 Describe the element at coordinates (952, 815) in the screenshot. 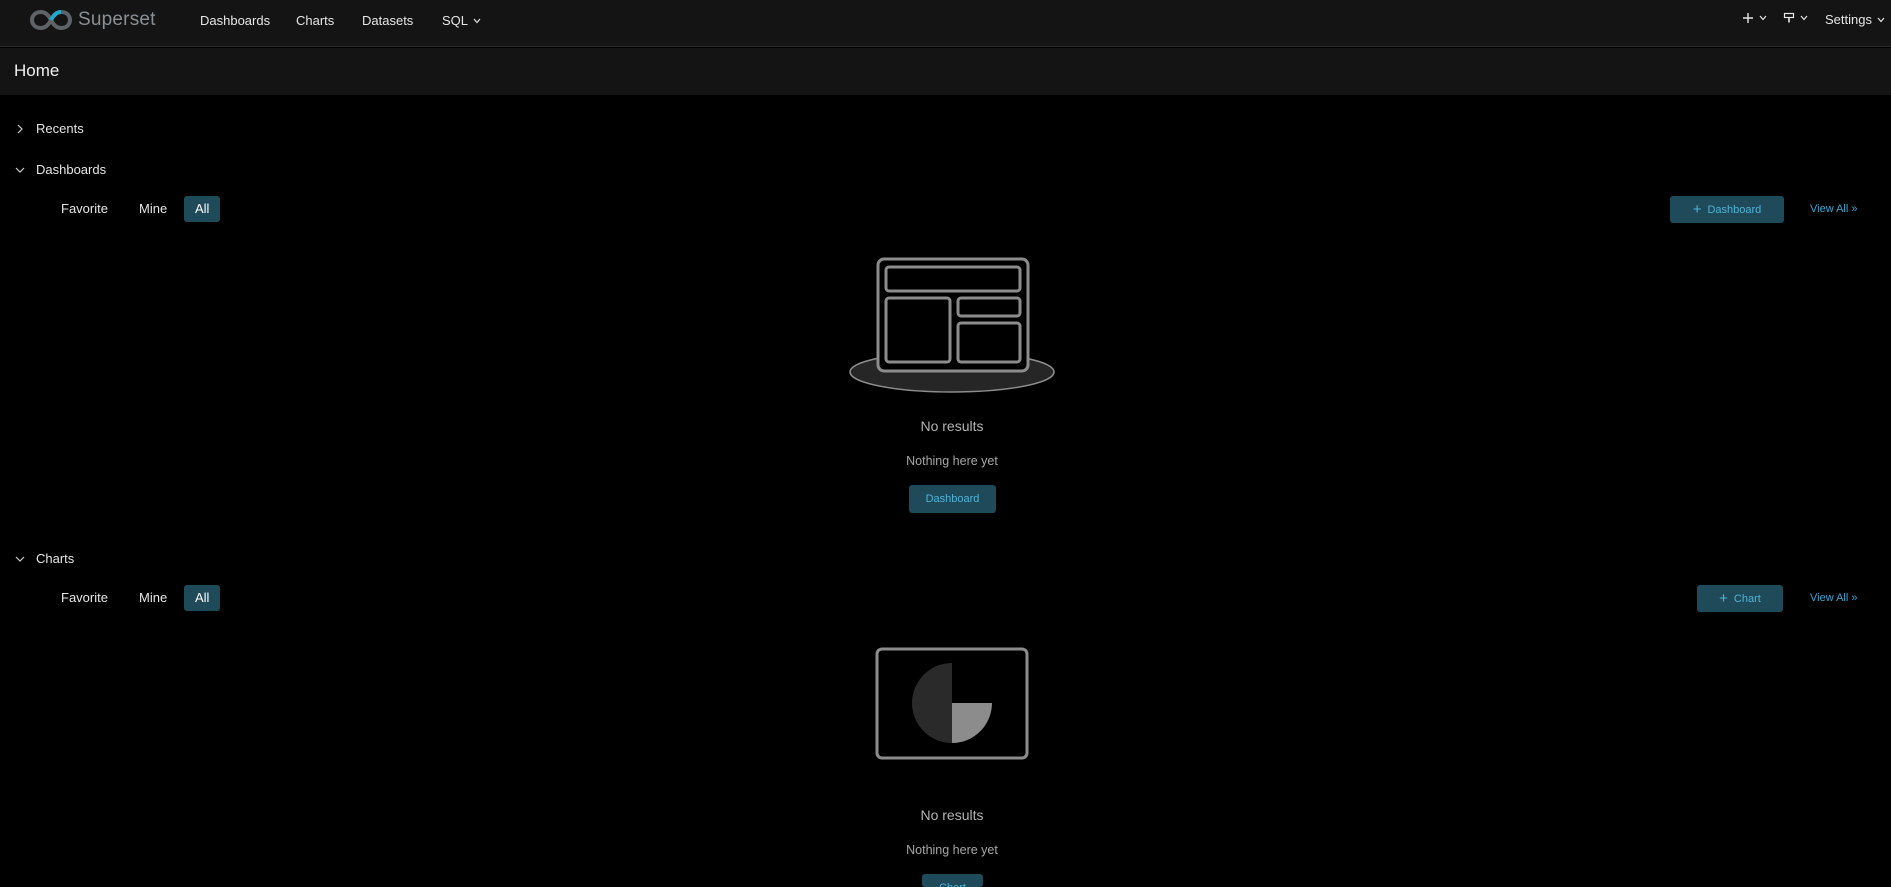

I see `charts-empty-title: No results` at that location.